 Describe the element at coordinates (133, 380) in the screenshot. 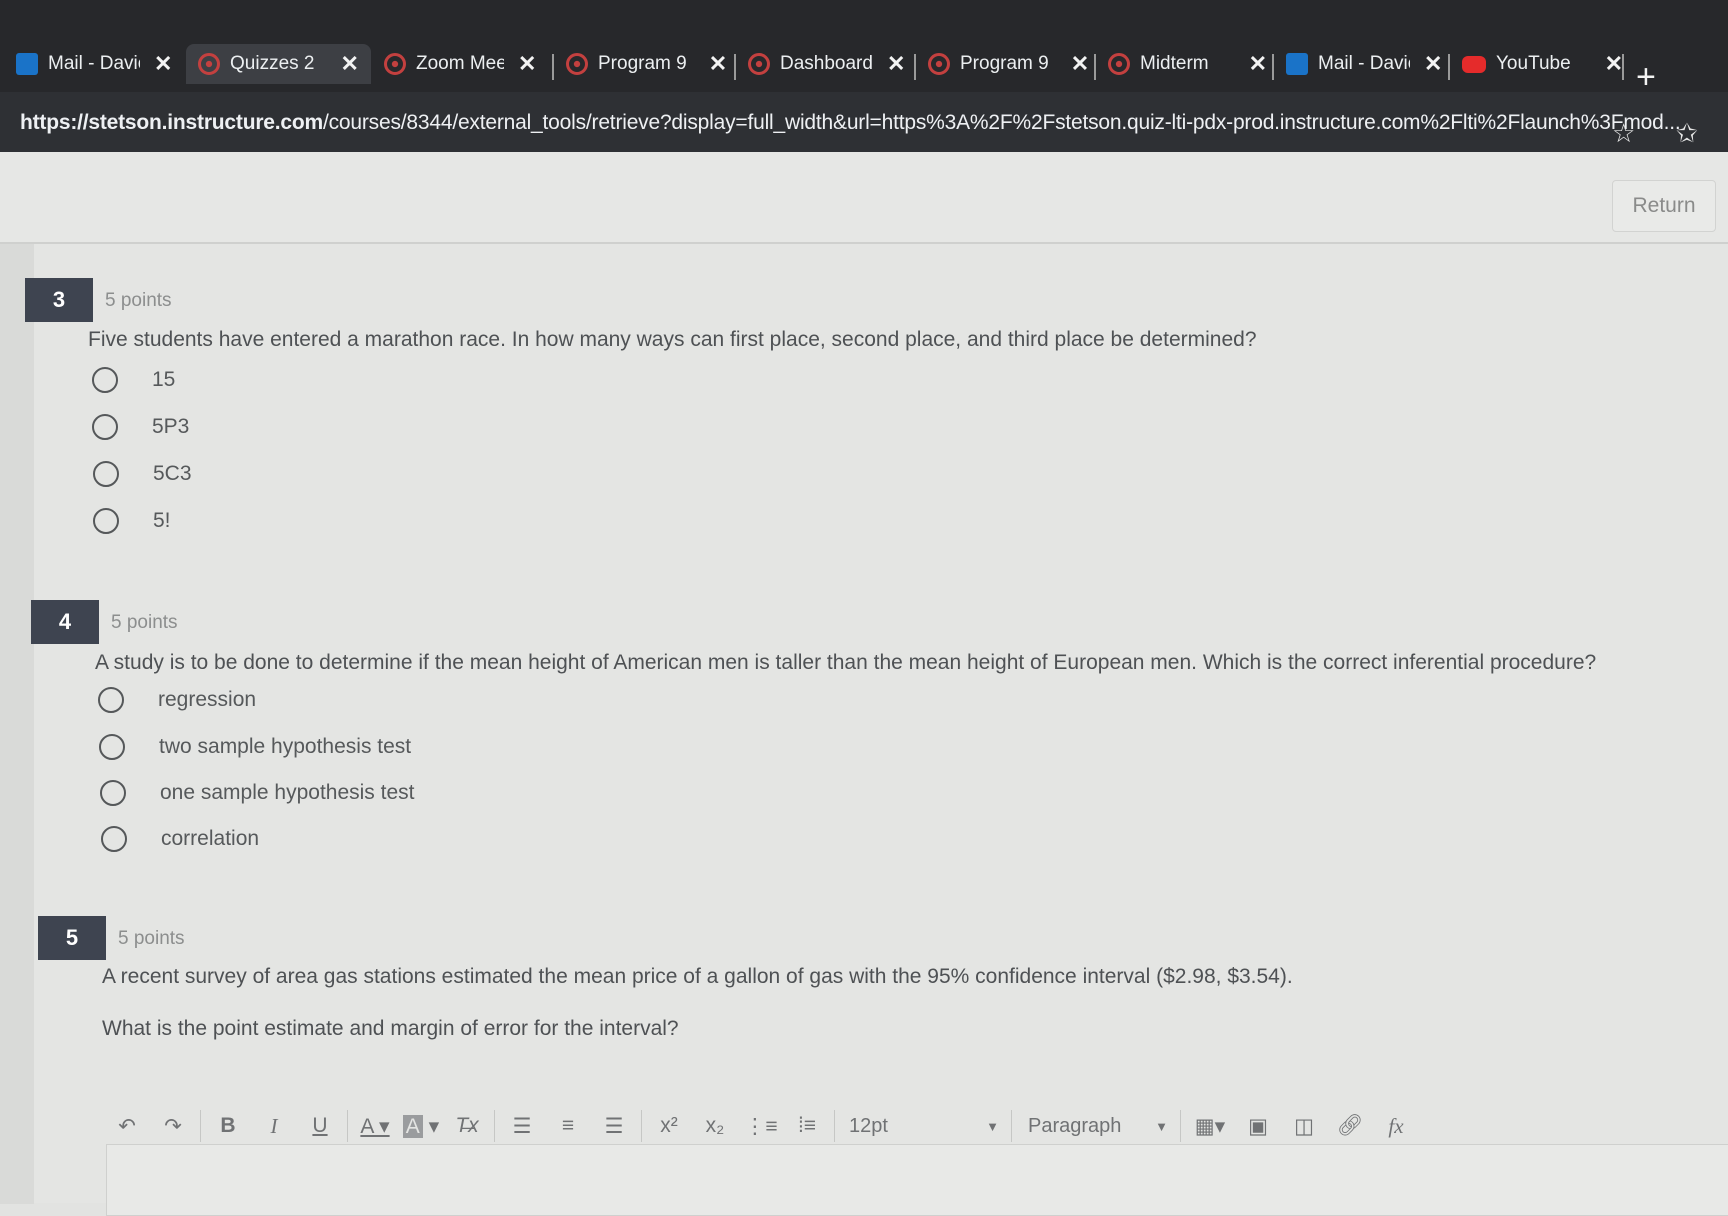

I see `answer-option: 15` at that location.